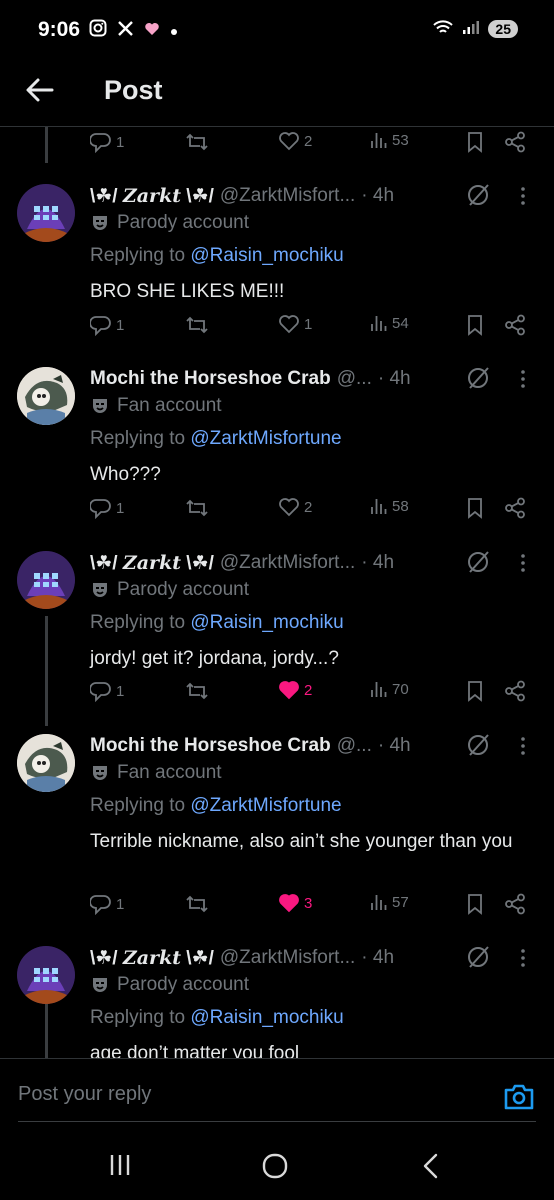 The width and height of the screenshot is (554, 1200). Describe the element at coordinates (277, 1091) in the screenshot. I see `reply-composer: Post your reply` at that location.